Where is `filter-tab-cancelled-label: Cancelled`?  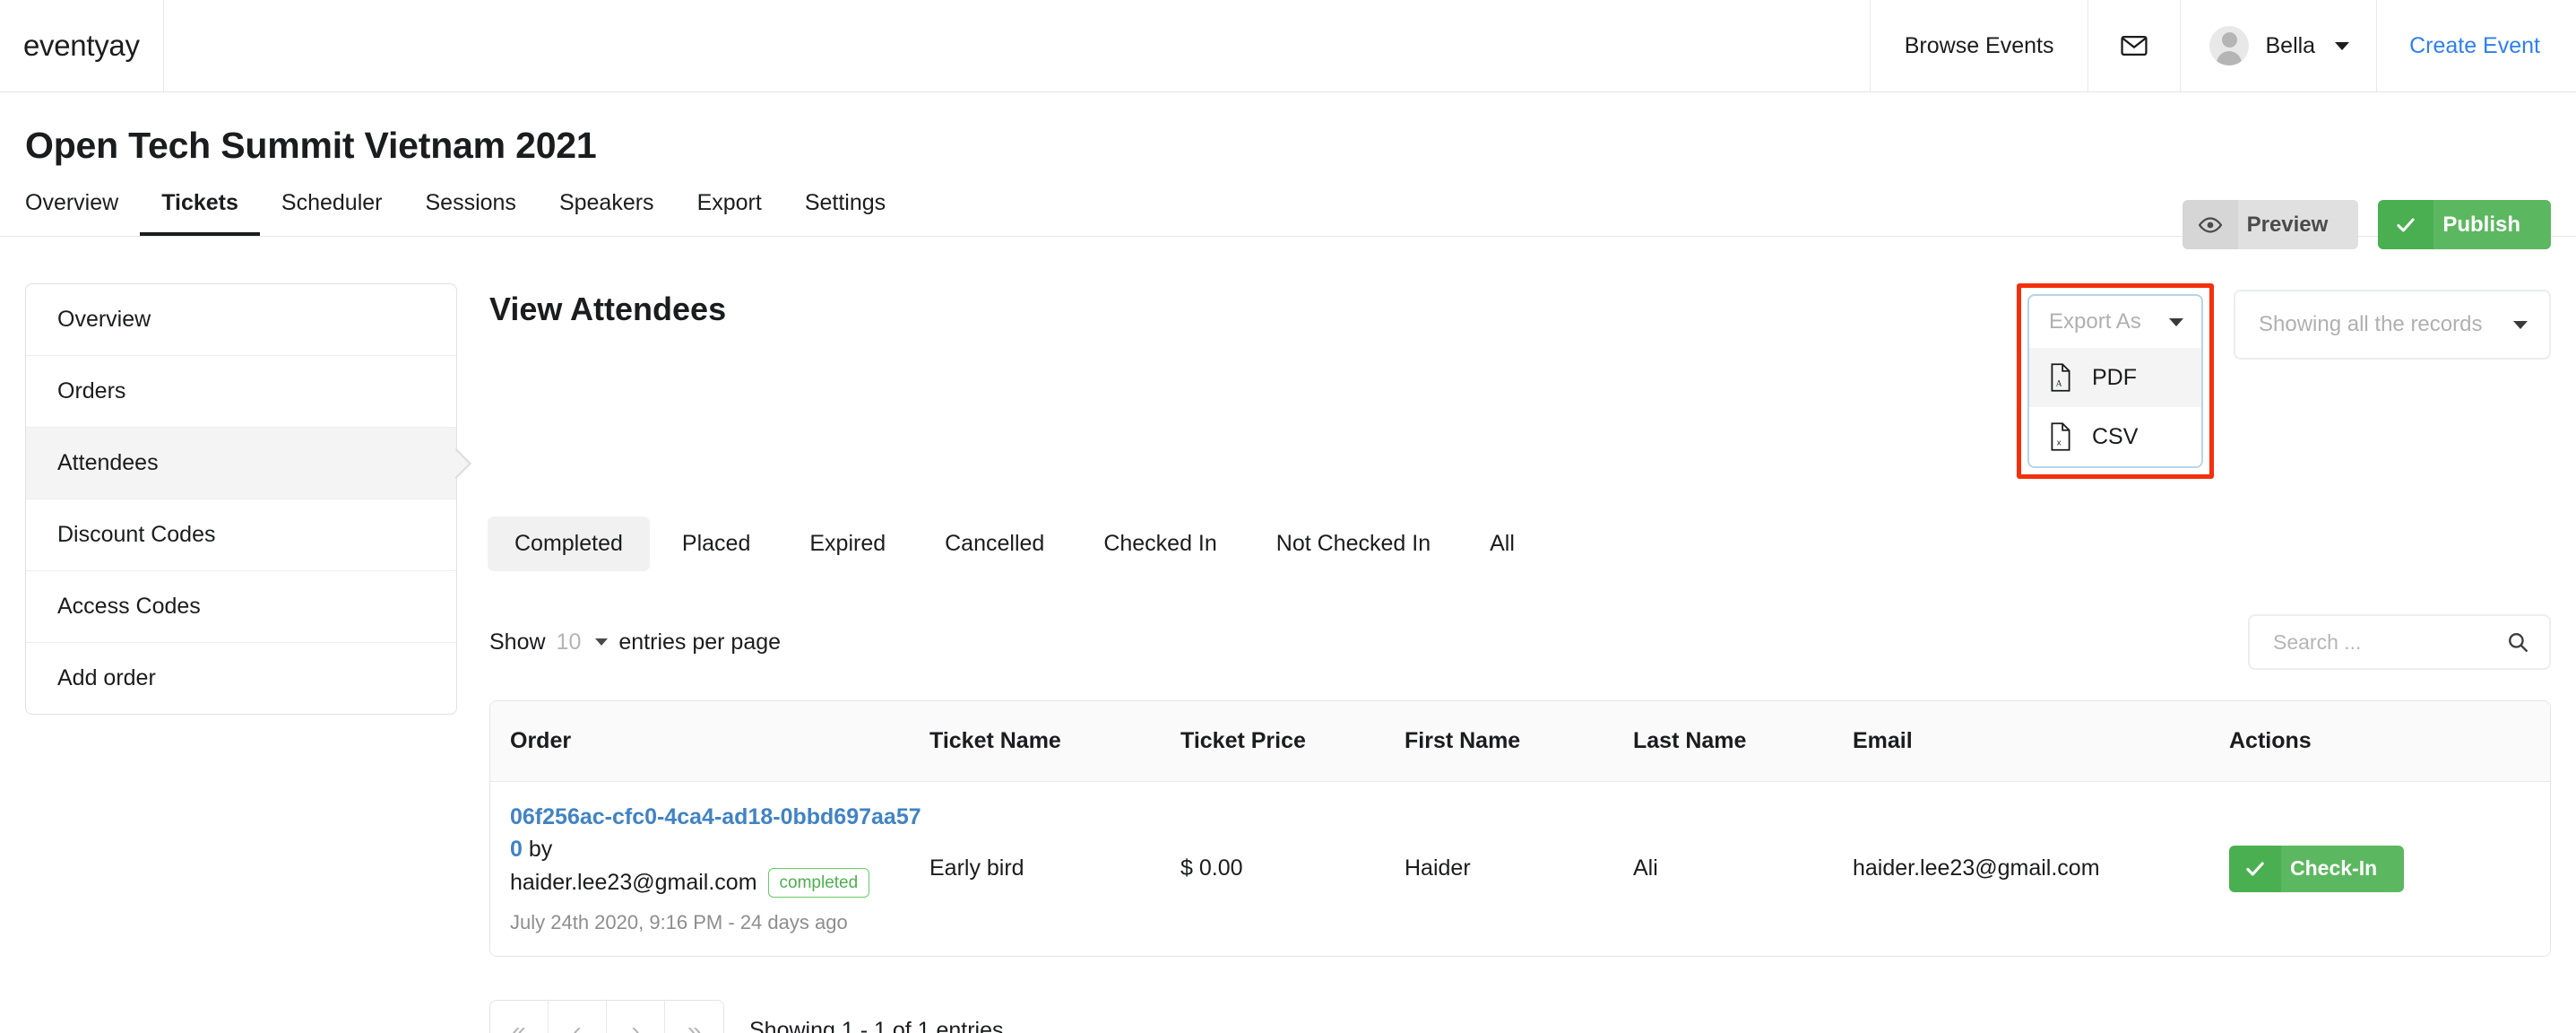 filter-tab-cancelled-label: Cancelled is located at coordinates (995, 543).